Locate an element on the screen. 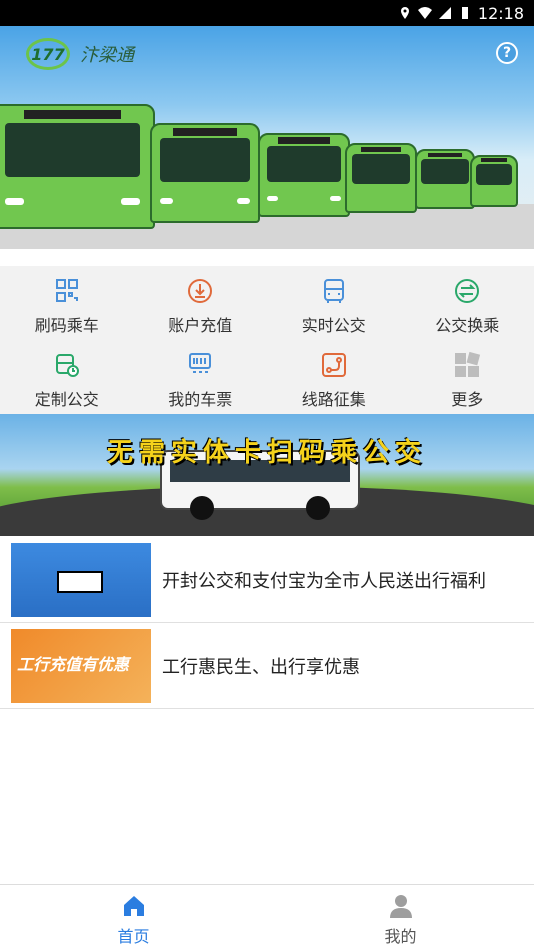 Image resolution: width=534 pixels, height=950 pixels. news-item: 工行充值有优惠 工行惠民生、出行享优惠 is located at coordinates (267, 666).